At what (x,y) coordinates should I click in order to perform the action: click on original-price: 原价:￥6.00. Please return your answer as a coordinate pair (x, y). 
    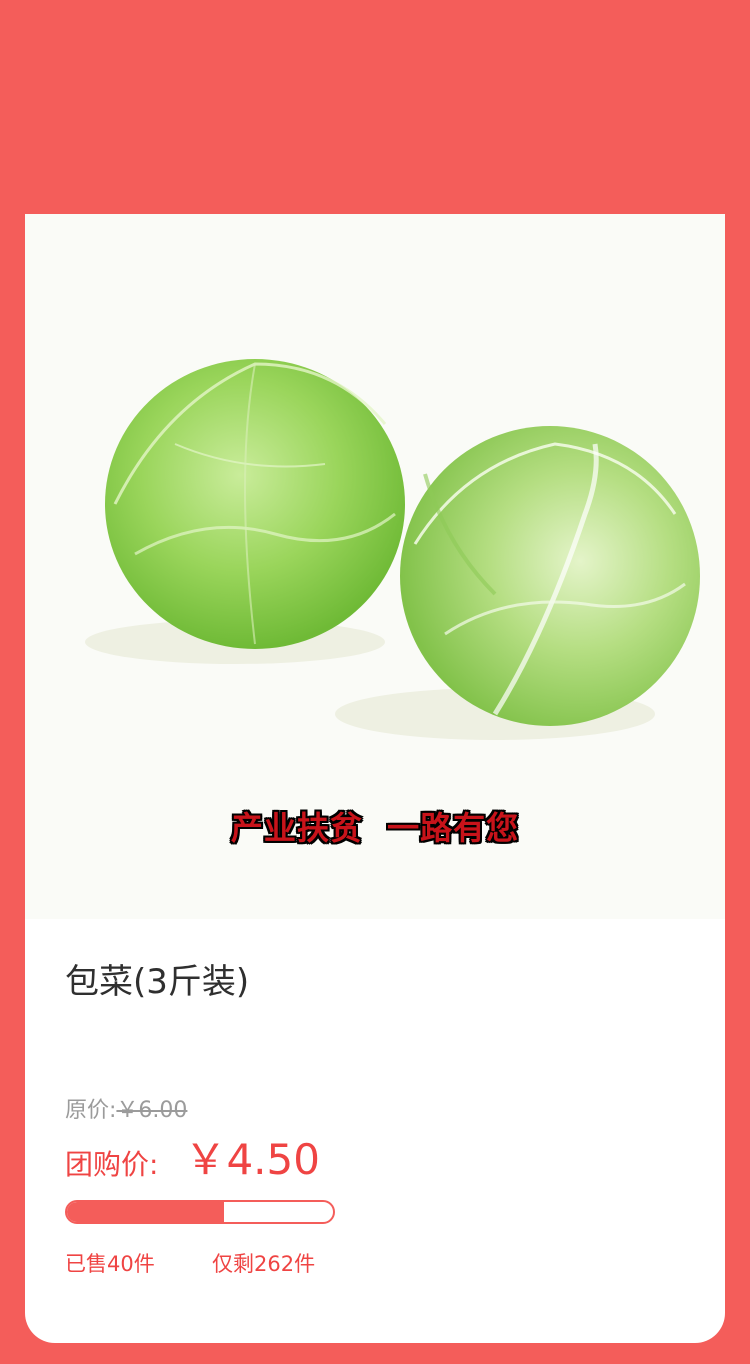
    Looking at the image, I should click on (126, 1108).